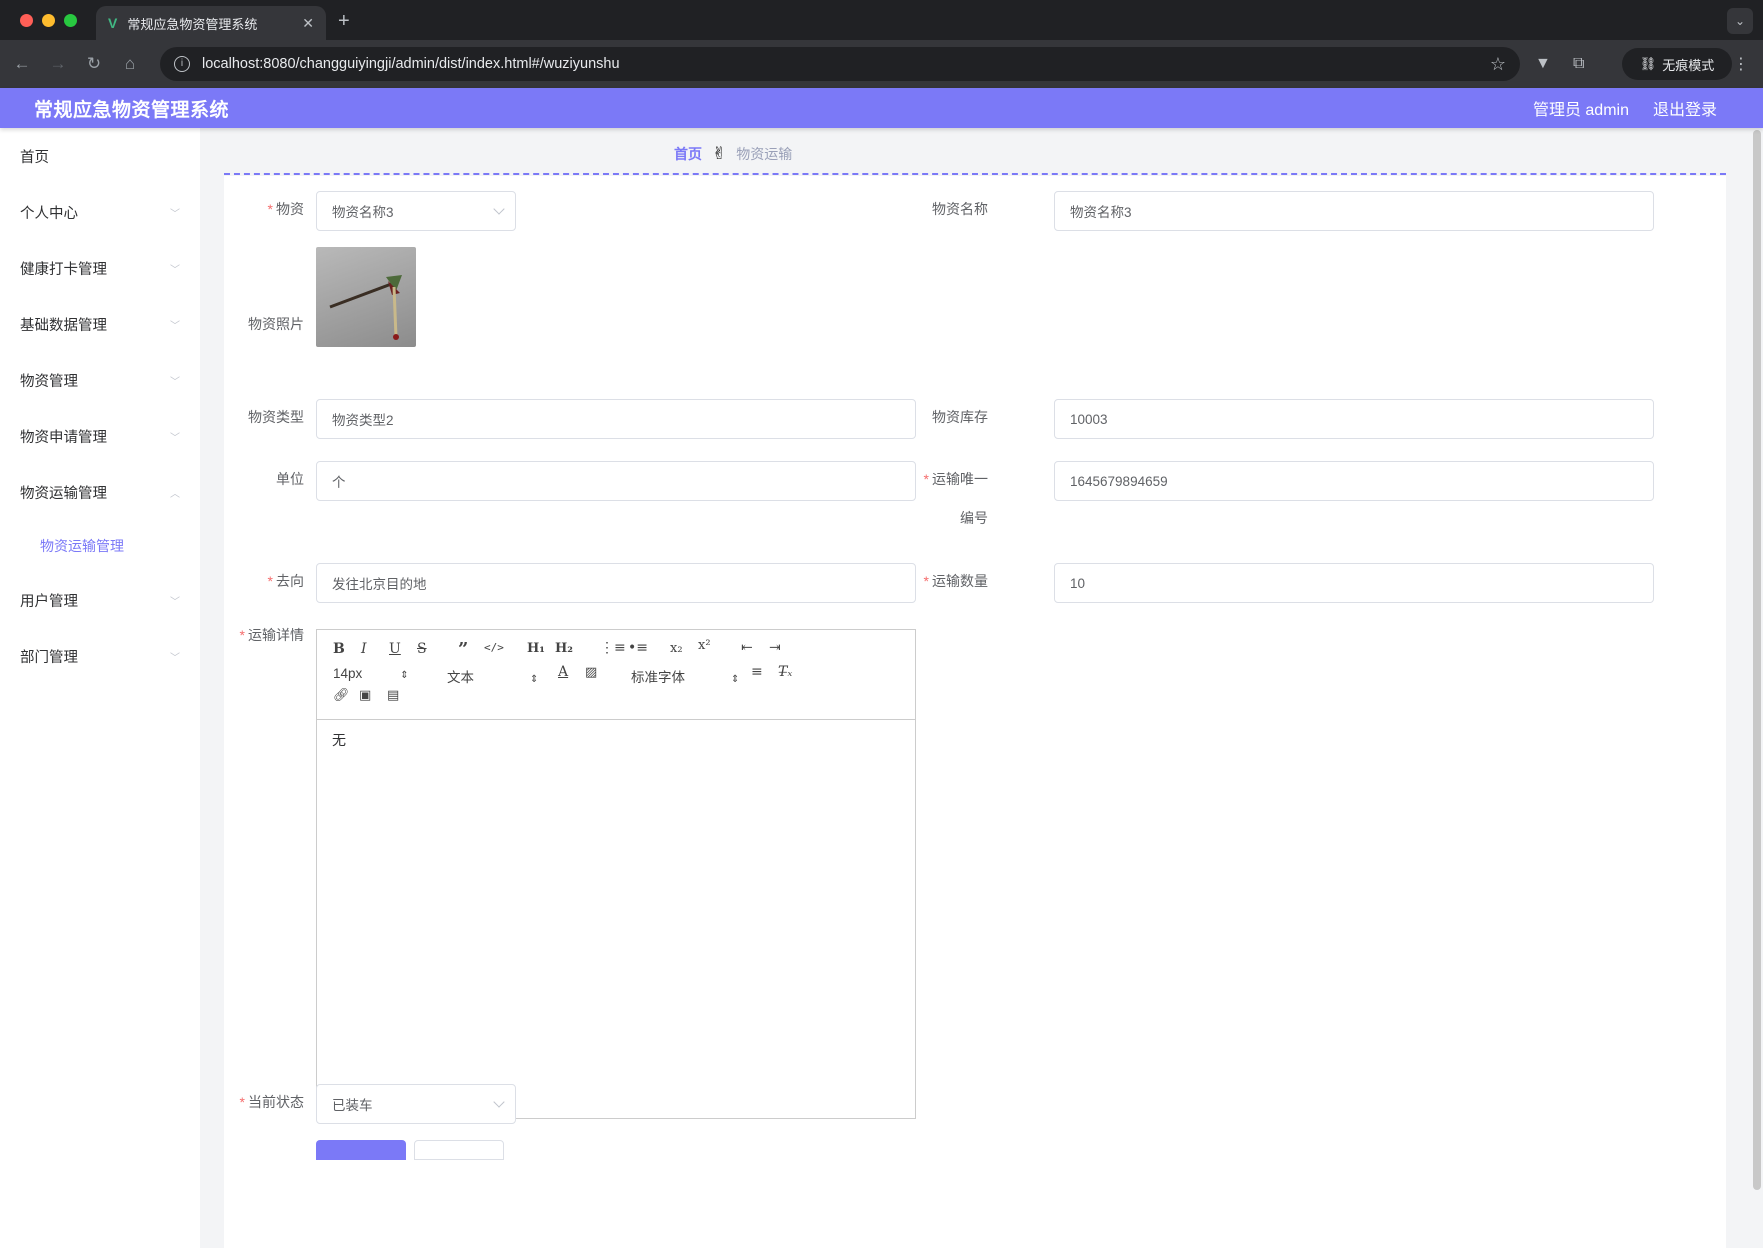 The width and height of the screenshot is (1763, 1248). Describe the element at coordinates (494, 647) in the screenshot. I see `code-block-icon: </>` at that location.